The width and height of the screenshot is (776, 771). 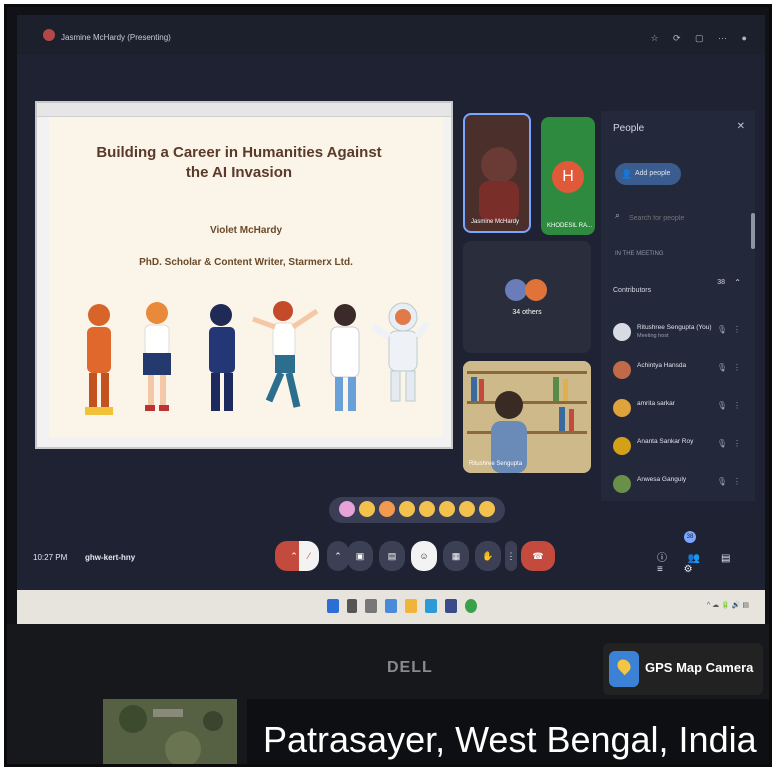 I want to click on present-screen-button: ▦, so click(x=456, y=556).